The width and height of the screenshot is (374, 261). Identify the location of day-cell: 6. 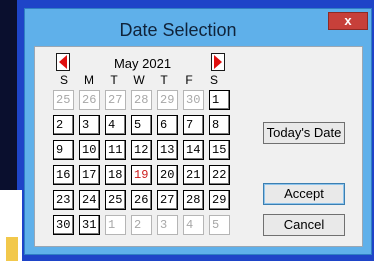
(167, 125).